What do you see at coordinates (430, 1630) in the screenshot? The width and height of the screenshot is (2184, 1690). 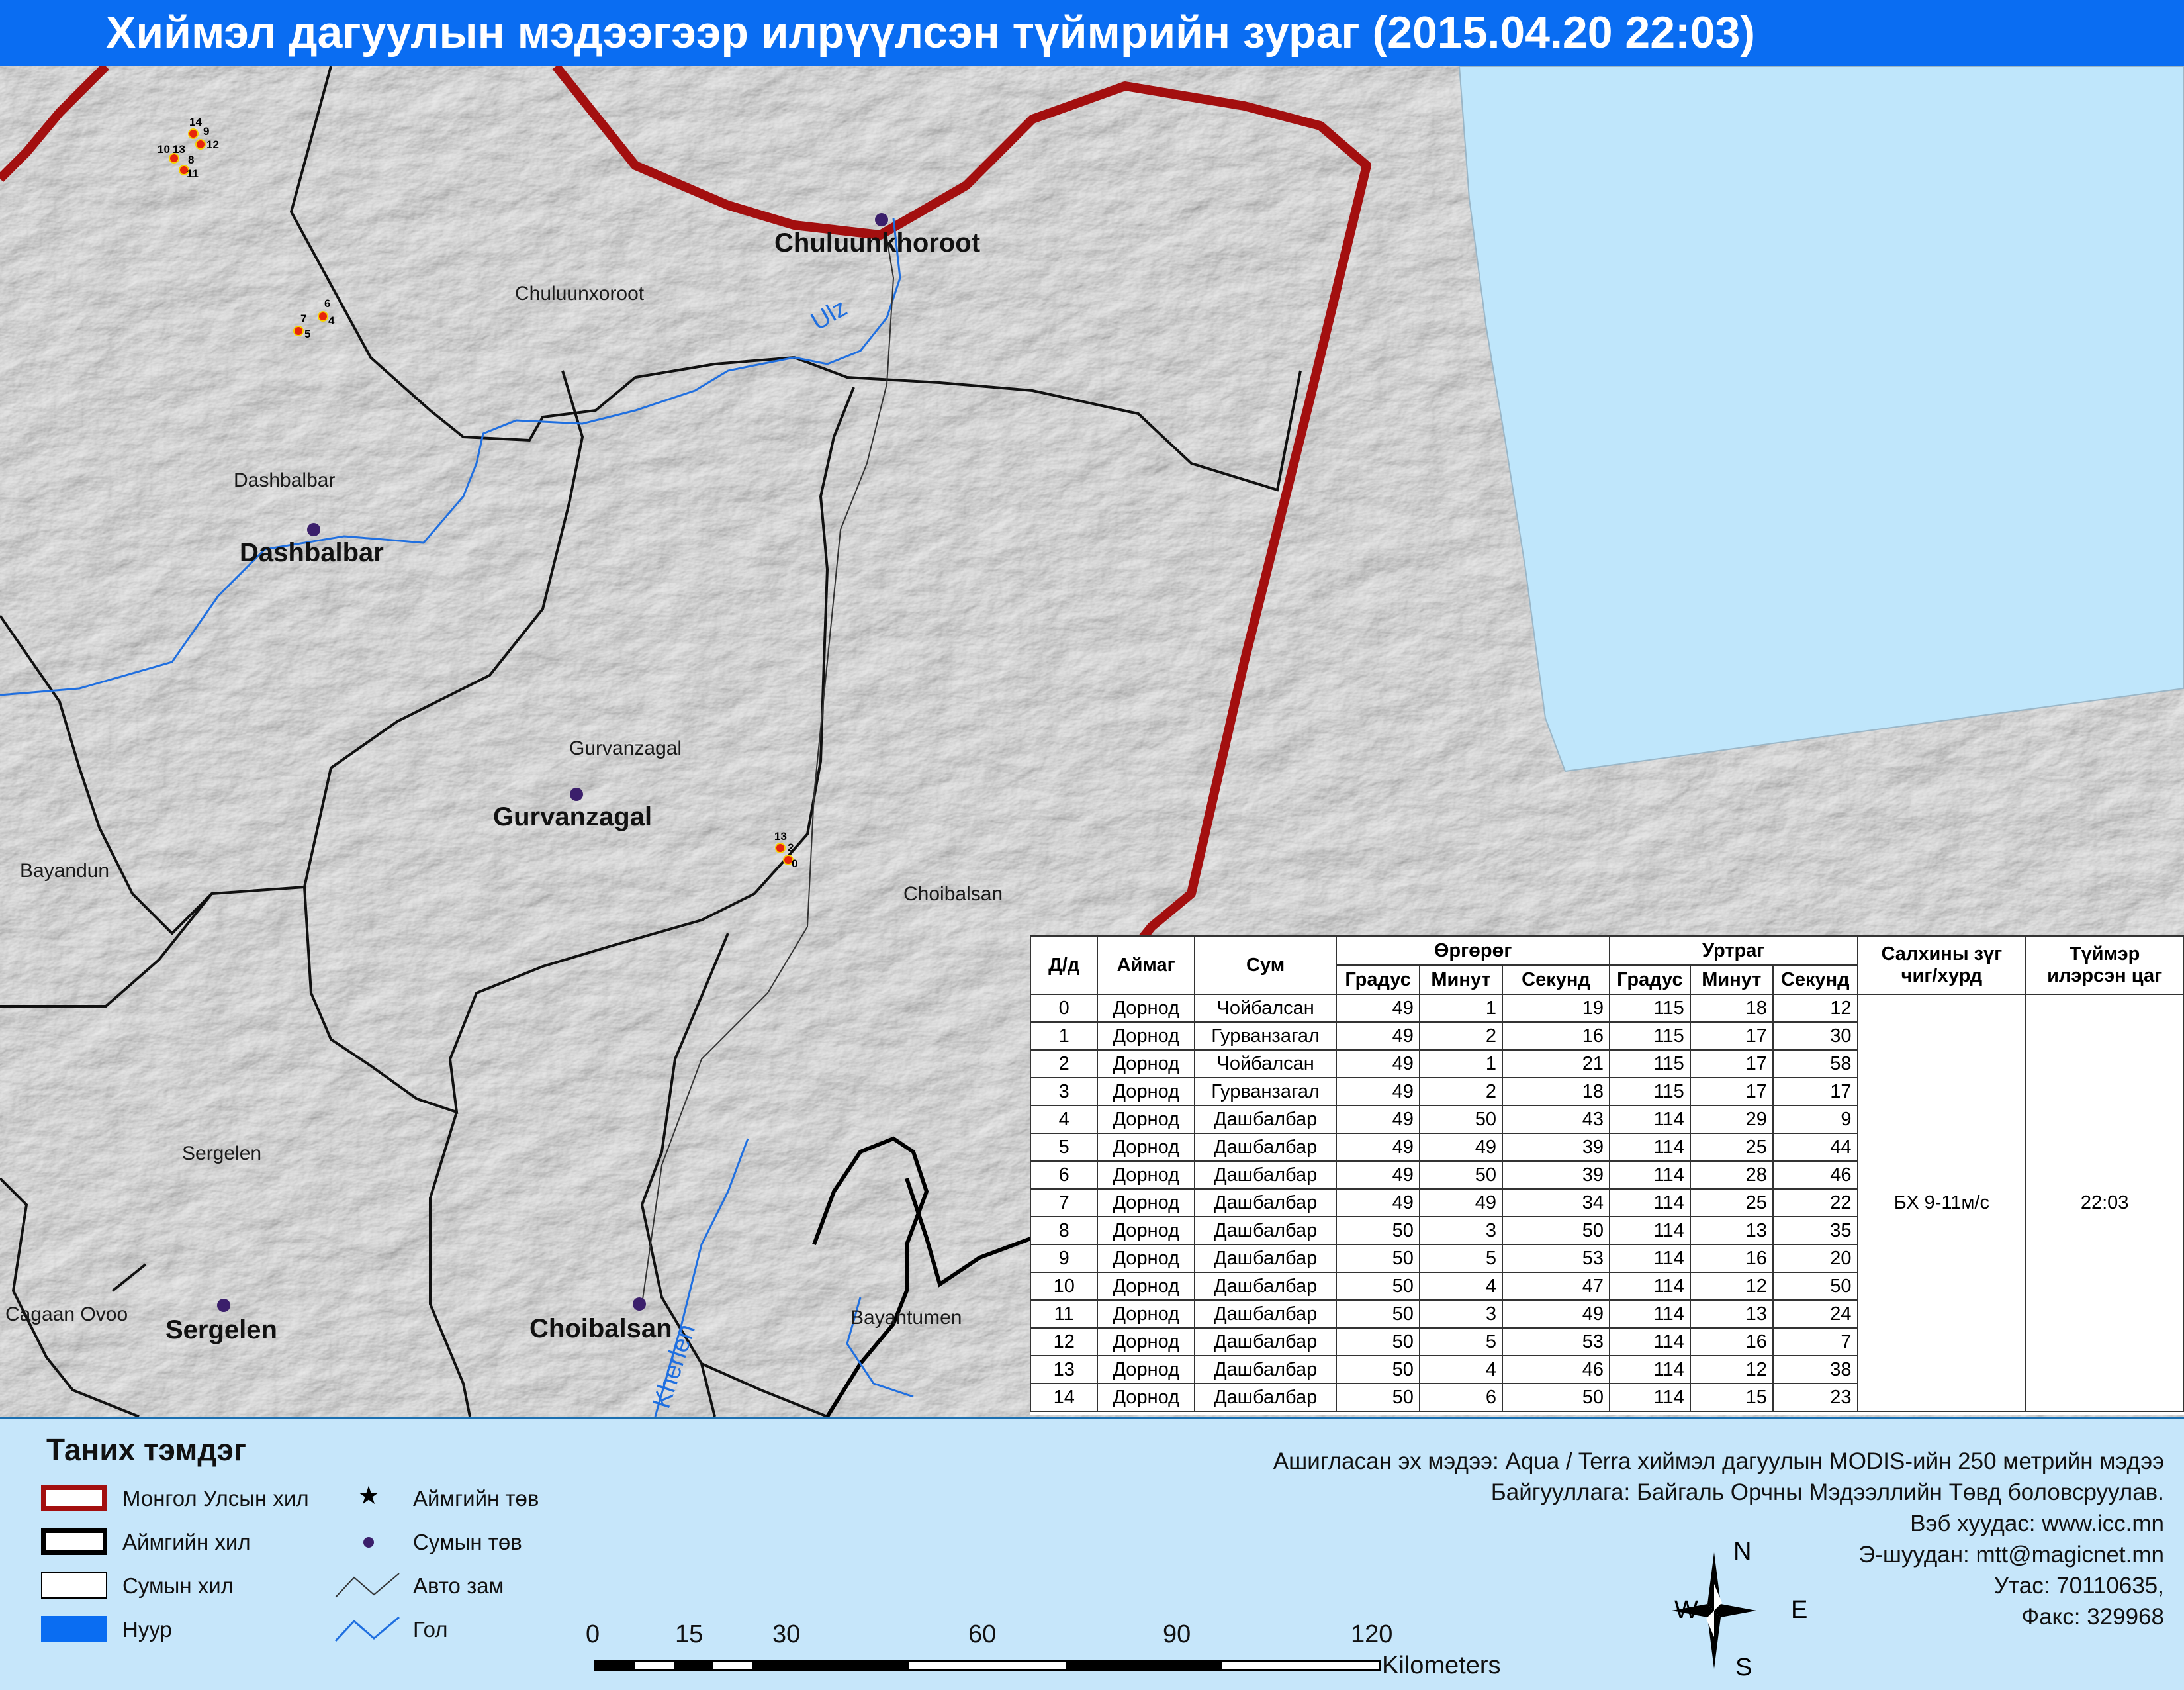 I see `legend-label-river: Гол` at bounding box center [430, 1630].